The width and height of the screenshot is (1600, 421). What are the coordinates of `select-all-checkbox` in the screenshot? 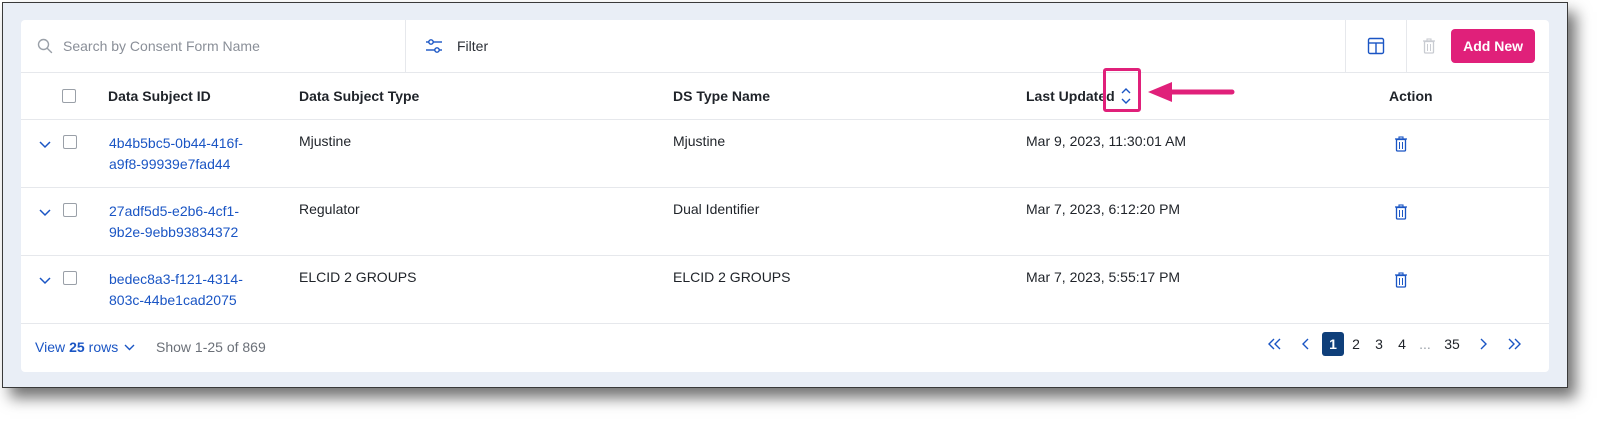 It's located at (69, 96).